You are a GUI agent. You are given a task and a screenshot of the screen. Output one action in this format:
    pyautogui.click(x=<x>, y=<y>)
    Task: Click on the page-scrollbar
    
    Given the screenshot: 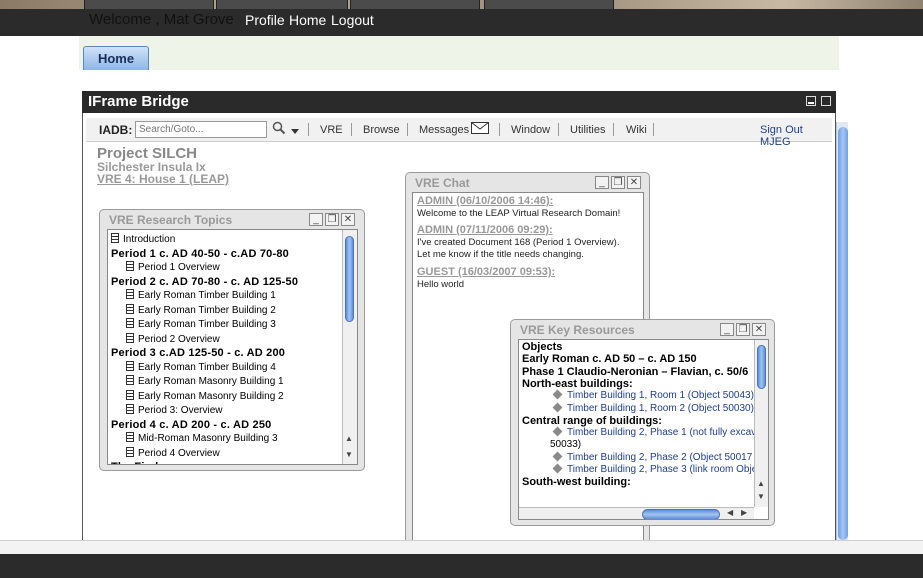 What is the action you would take?
    pyautogui.click(x=842, y=331)
    